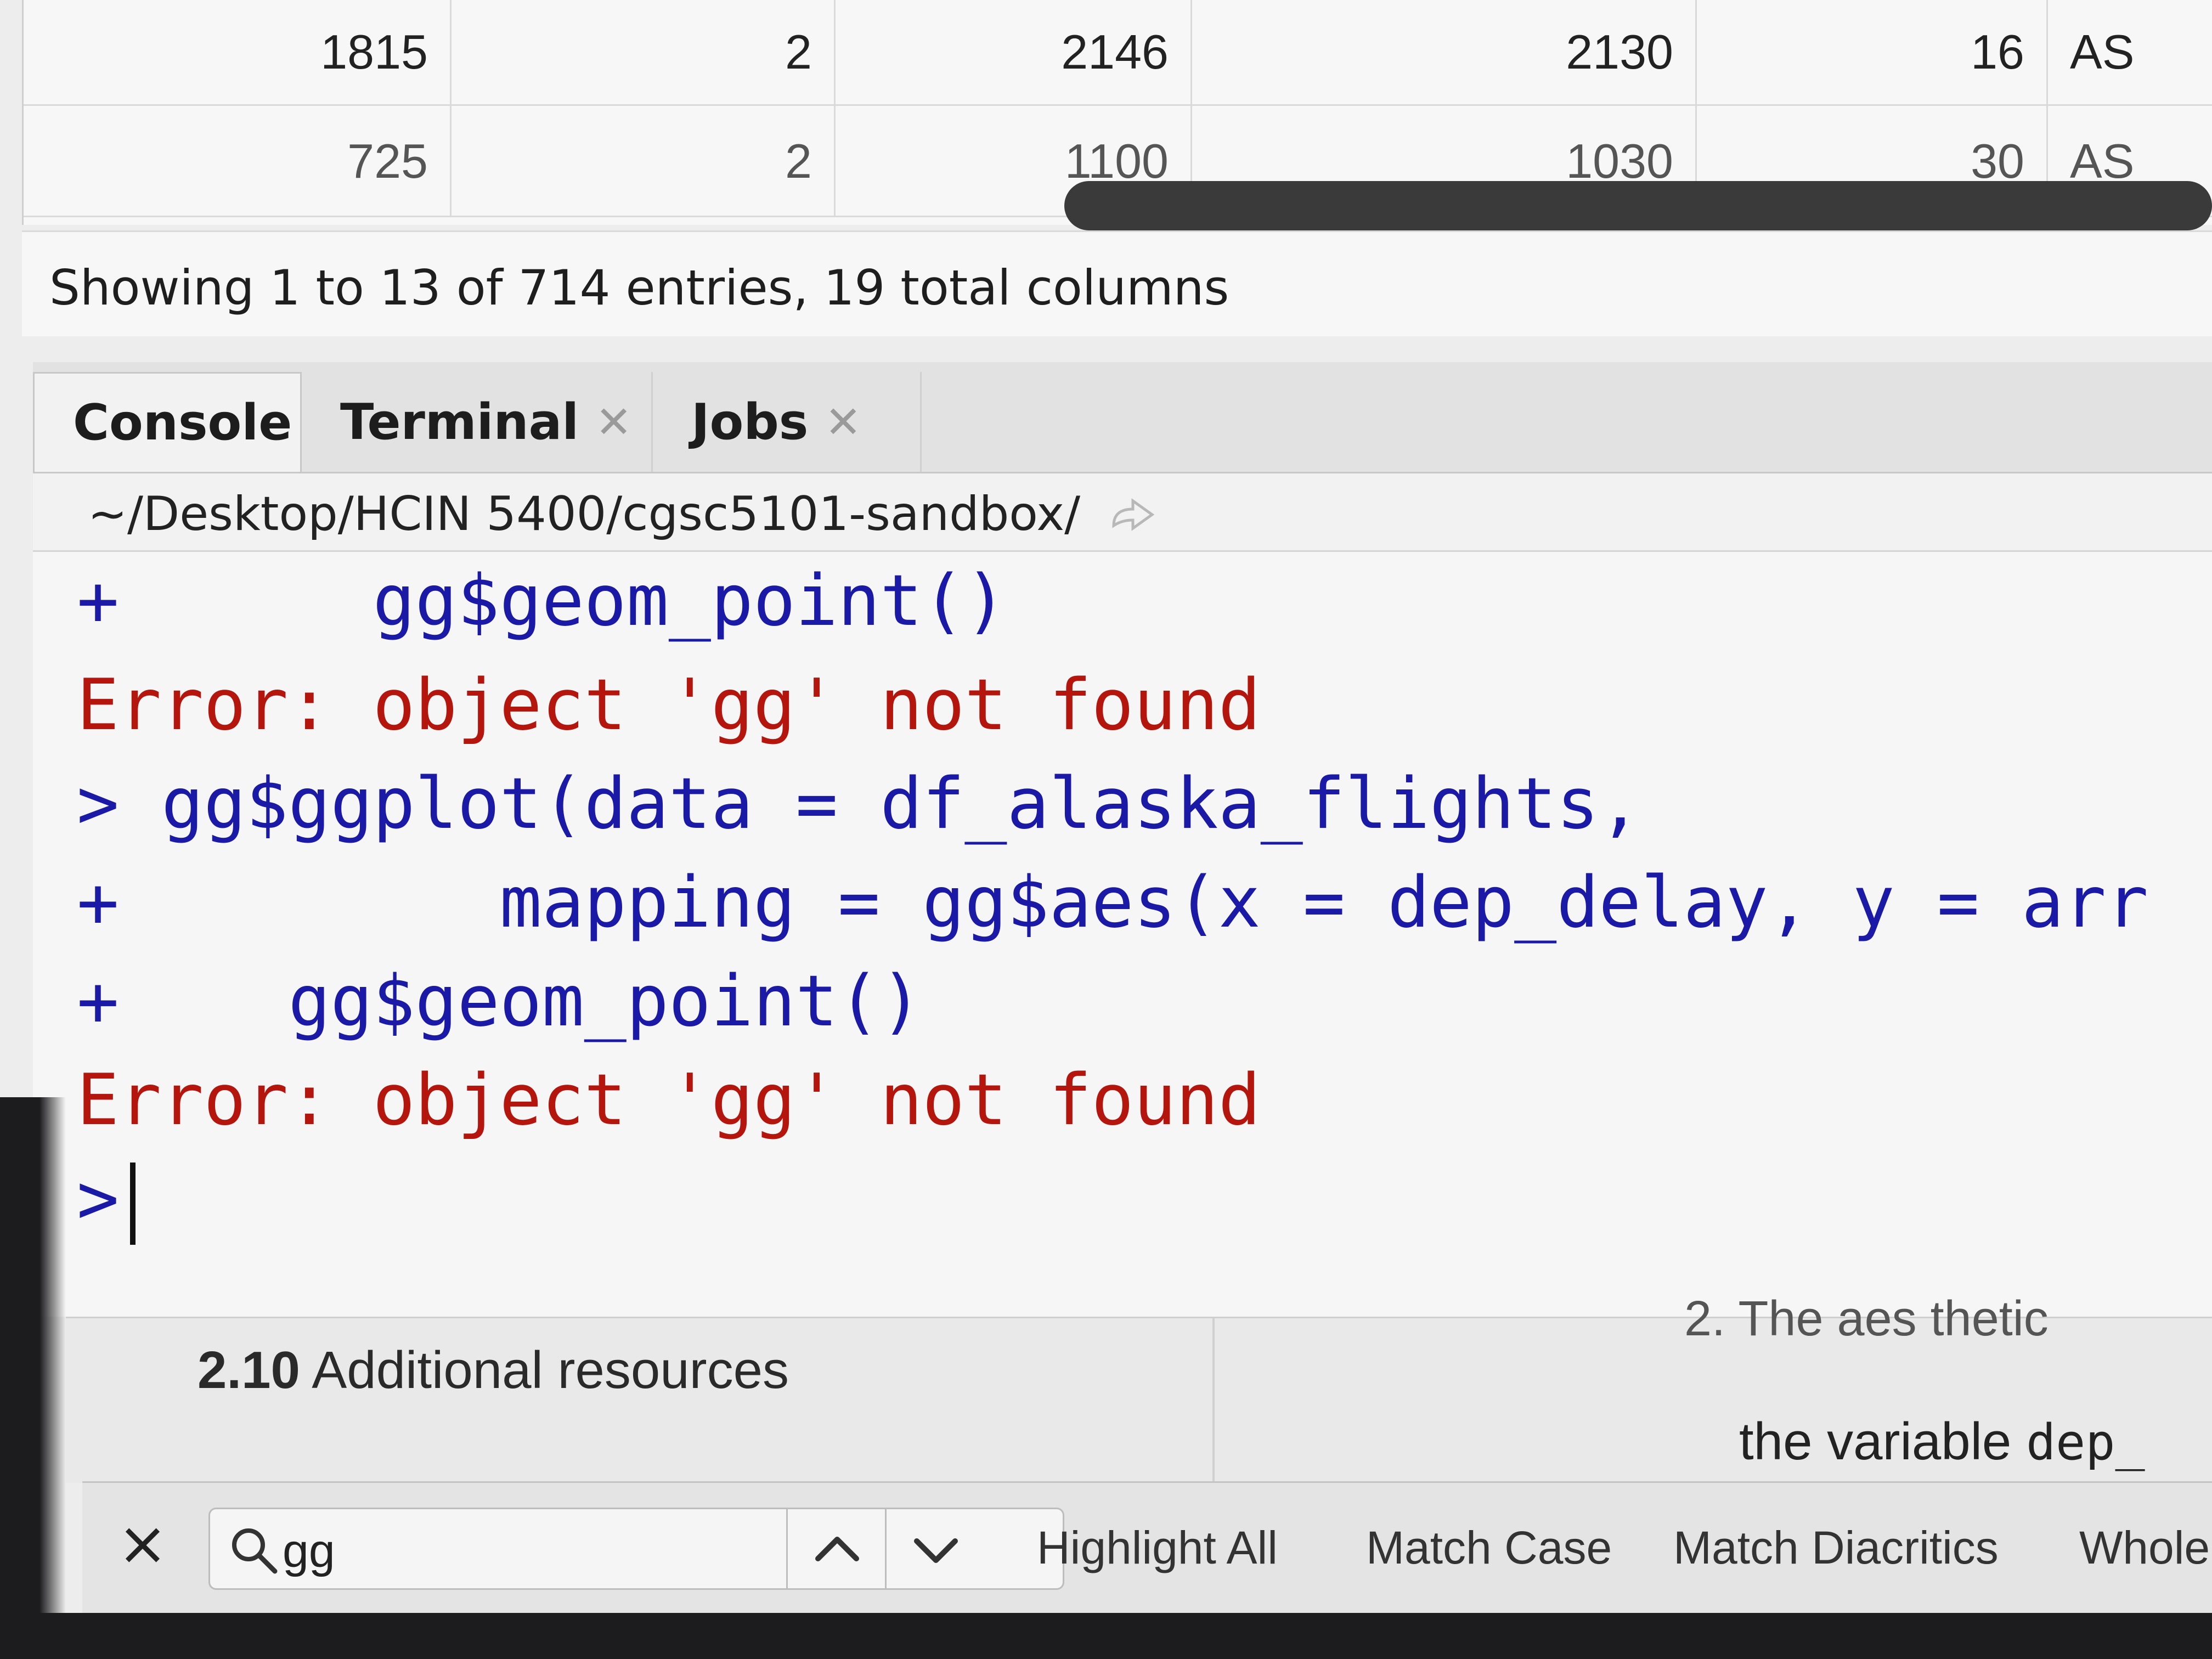 The height and width of the screenshot is (1659, 2212). I want to click on match-case-toggle: Match Case, so click(1489, 1548).